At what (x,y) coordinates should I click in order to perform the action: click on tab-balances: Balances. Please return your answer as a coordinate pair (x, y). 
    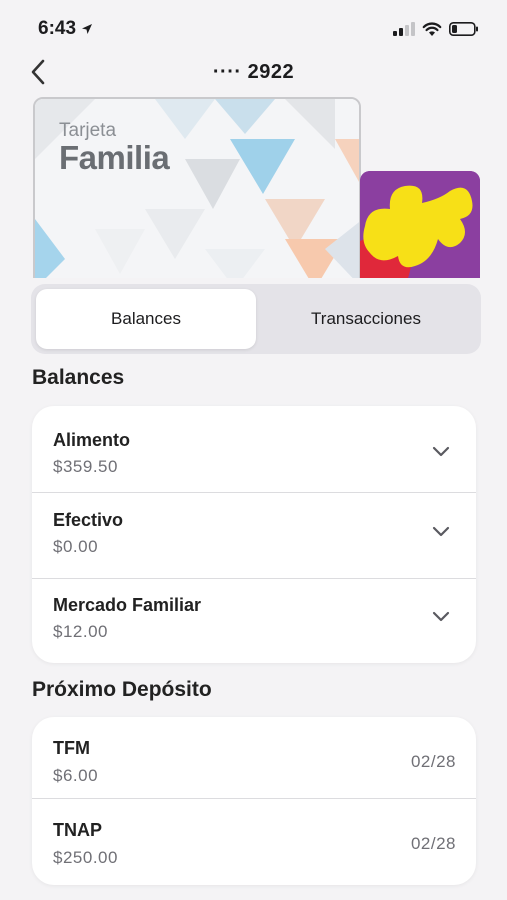
    Looking at the image, I should click on (146, 319).